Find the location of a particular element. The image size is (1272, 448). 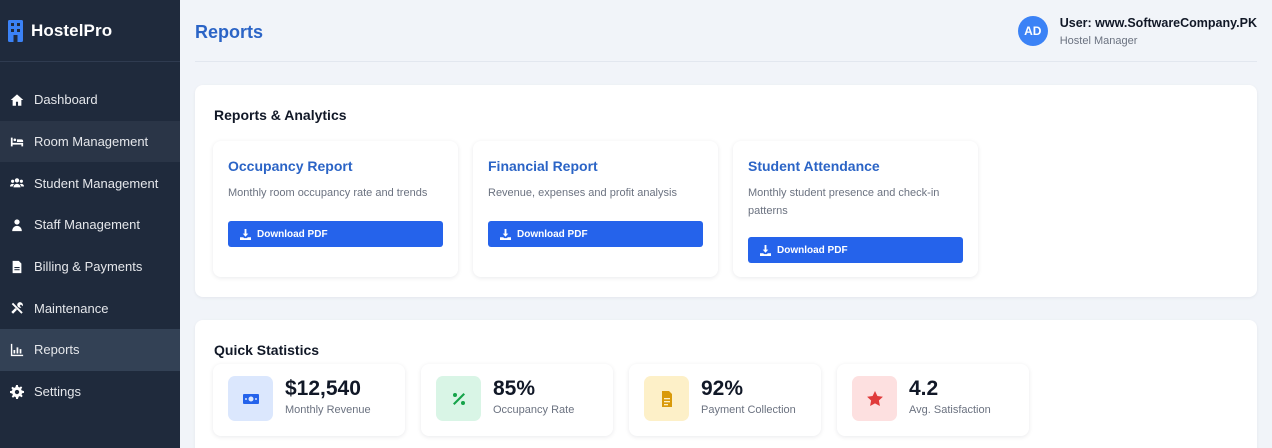

stat-label: Occupancy Rate is located at coordinates (534, 410).